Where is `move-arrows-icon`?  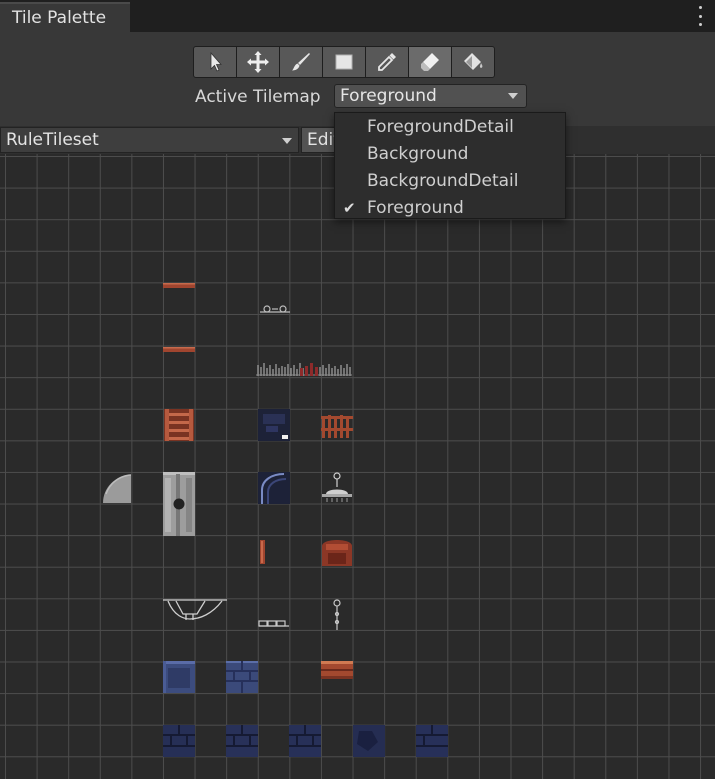 move-arrows-icon is located at coordinates (258, 62).